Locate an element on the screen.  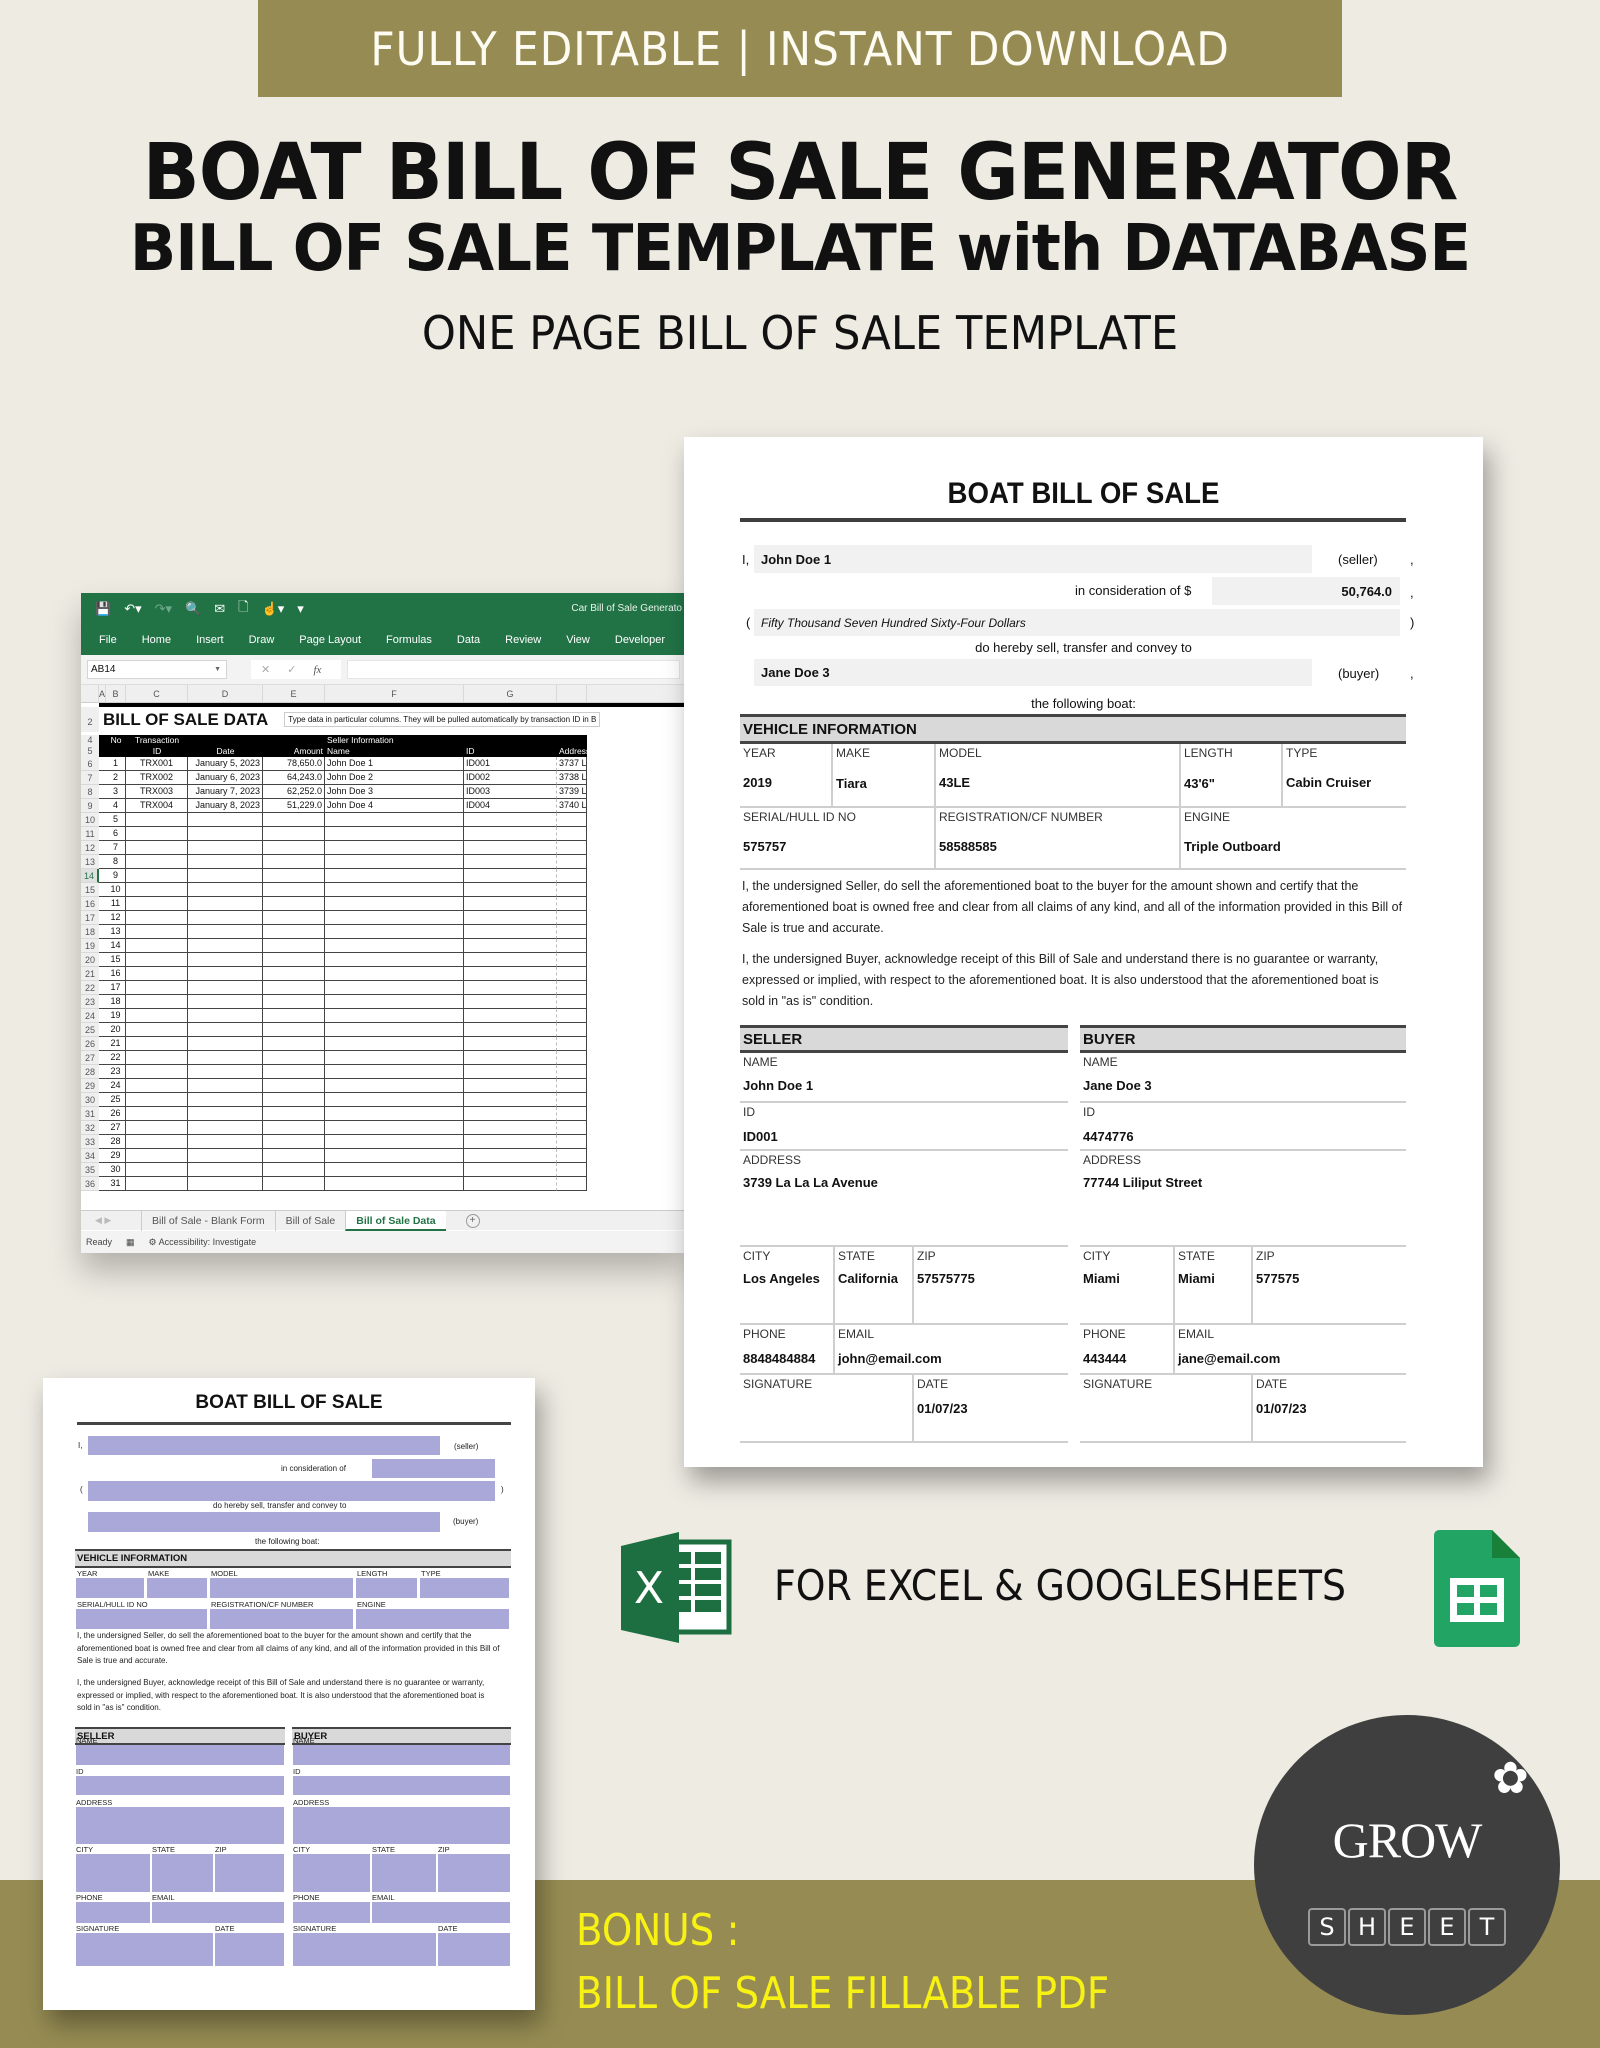
ribbon-tab: Review is located at coordinates (523, 640).